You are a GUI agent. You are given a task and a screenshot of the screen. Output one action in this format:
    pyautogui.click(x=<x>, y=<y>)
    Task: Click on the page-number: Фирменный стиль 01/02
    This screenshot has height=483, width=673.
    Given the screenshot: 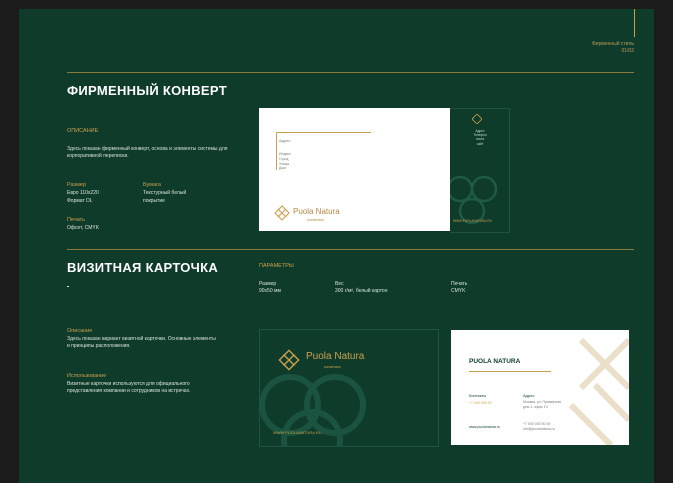 What is the action you would take?
    pyautogui.click(x=613, y=48)
    